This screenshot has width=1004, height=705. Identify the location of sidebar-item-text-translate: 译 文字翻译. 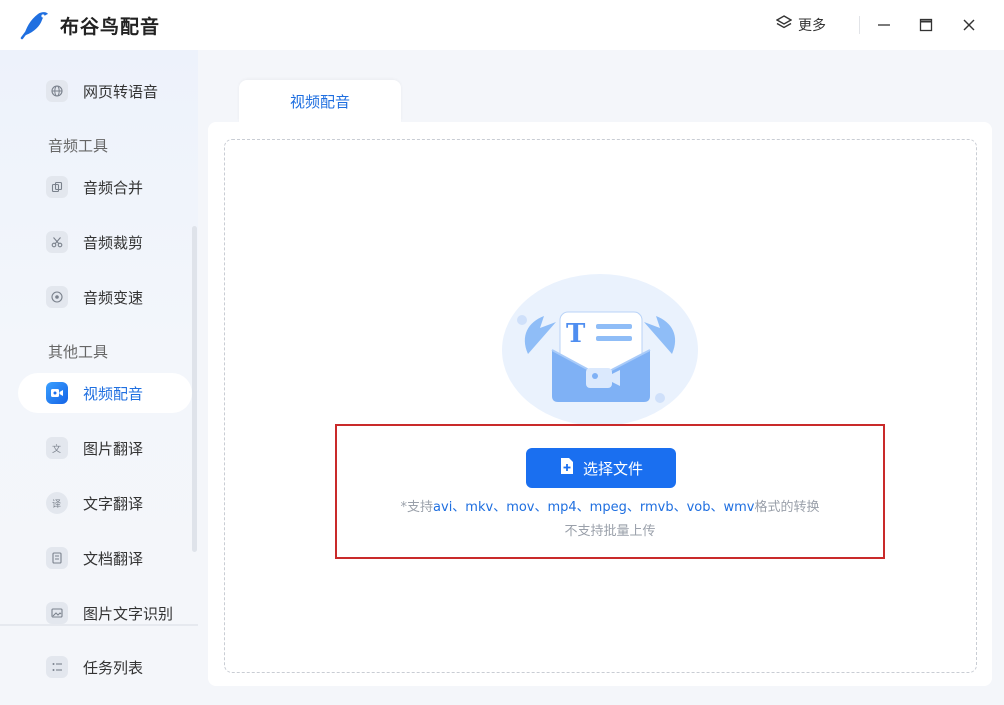
(105, 503).